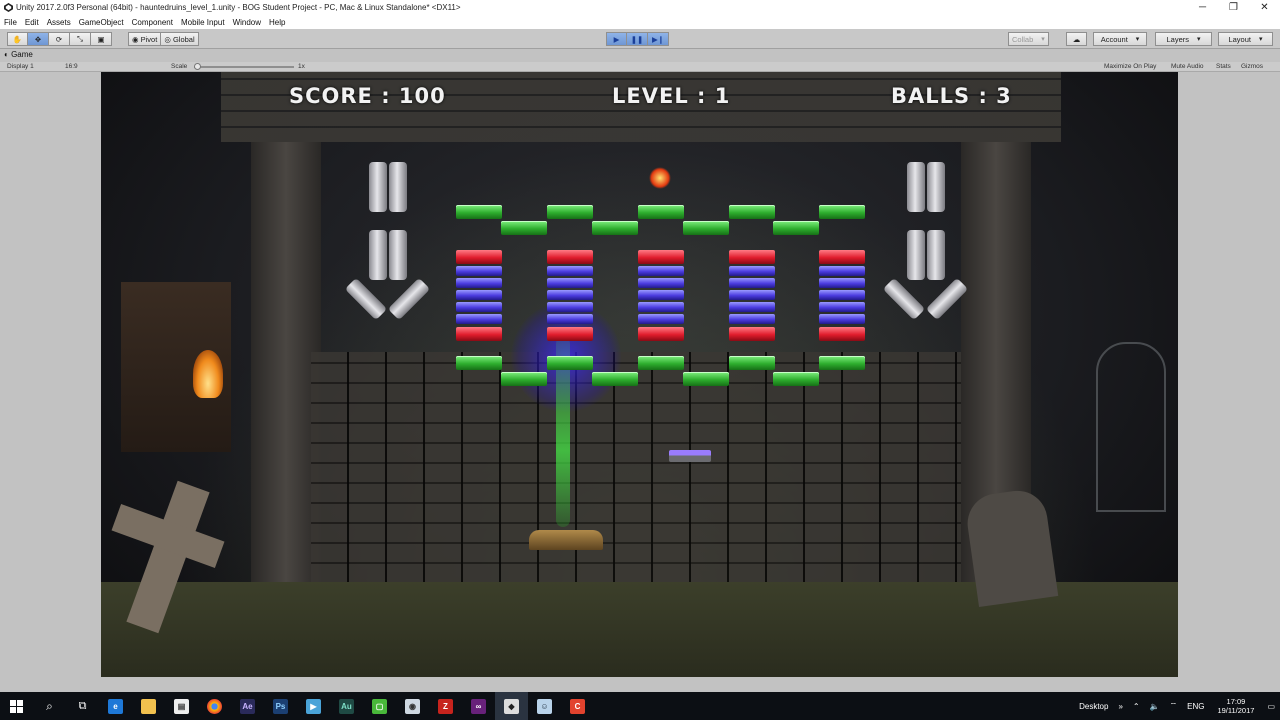 The height and width of the screenshot is (720, 1280). Describe the element at coordinates (1174, 706) in the screenshot. I see `wifi-icon: ⌔` at that location.